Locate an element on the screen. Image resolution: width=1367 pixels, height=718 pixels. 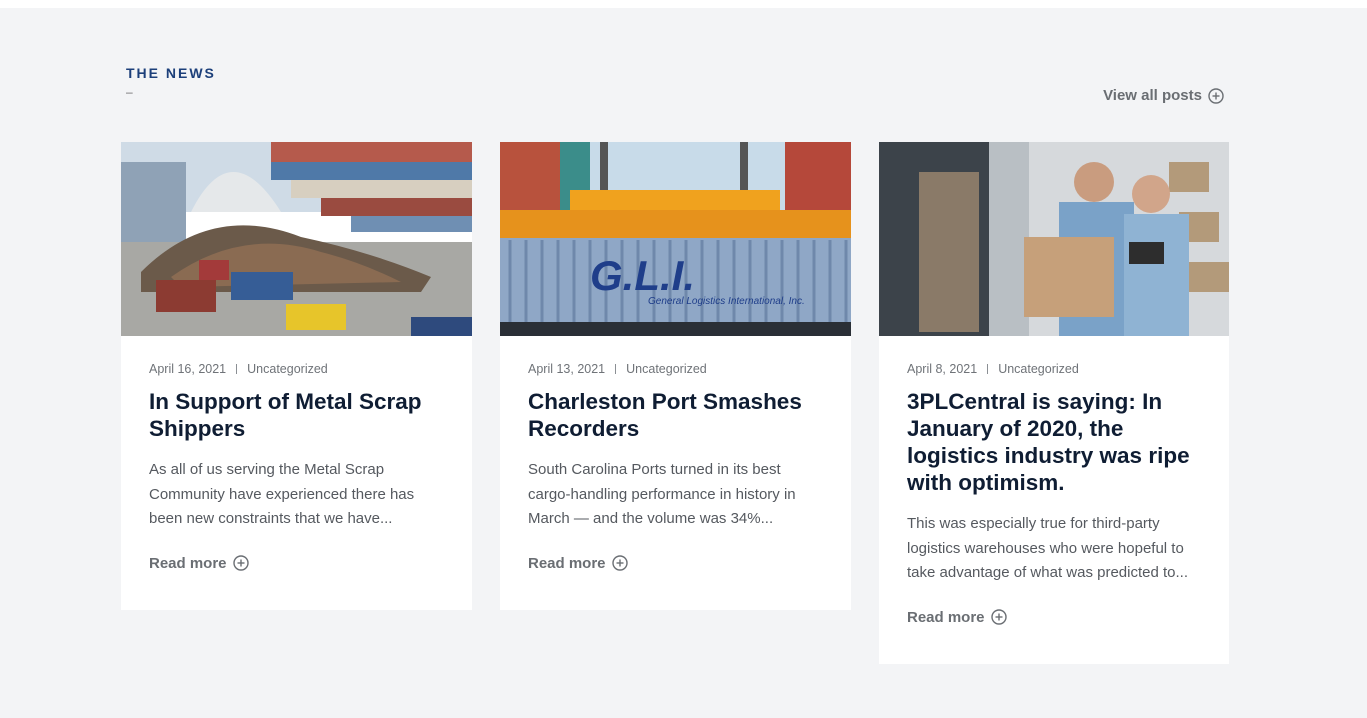
view-all-label: View all posts is located at coordinates (1152, 95).